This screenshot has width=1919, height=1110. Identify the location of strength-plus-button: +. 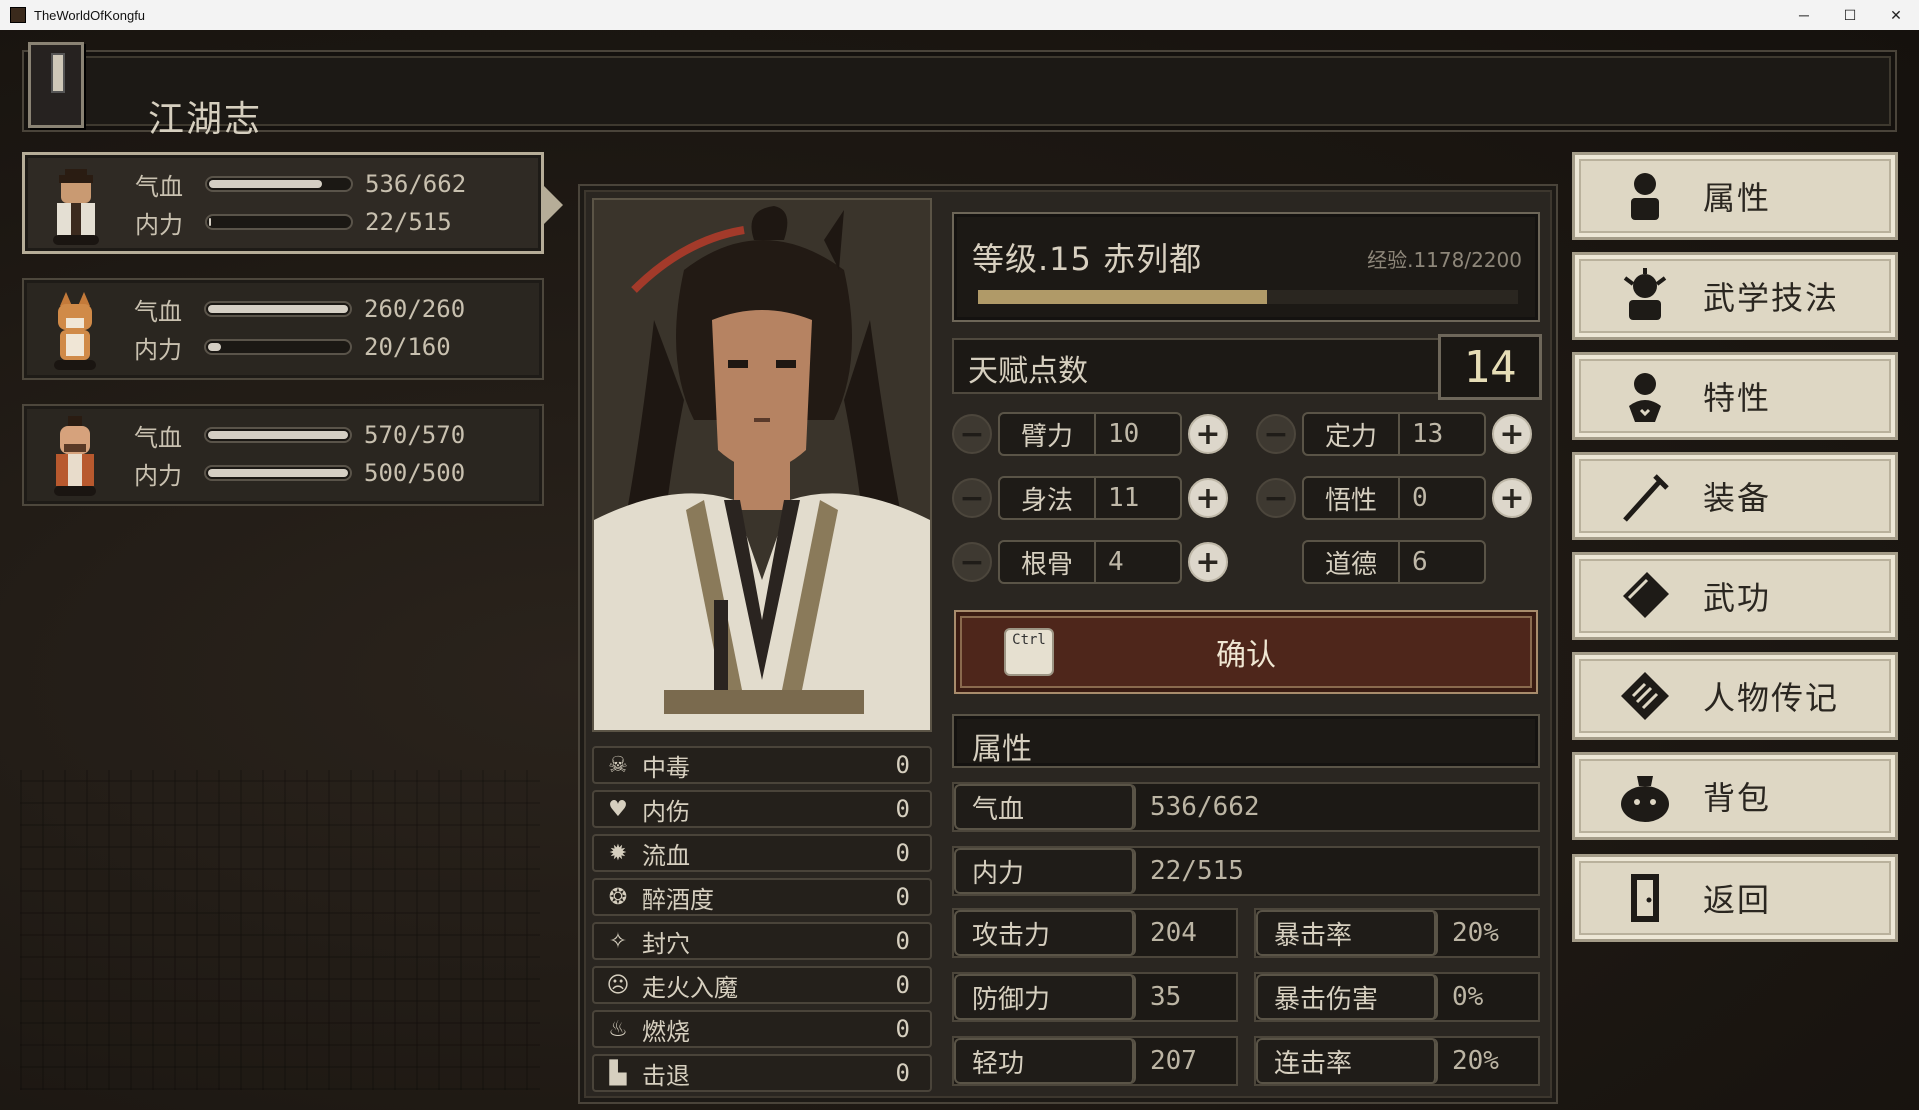
(1208, 434).